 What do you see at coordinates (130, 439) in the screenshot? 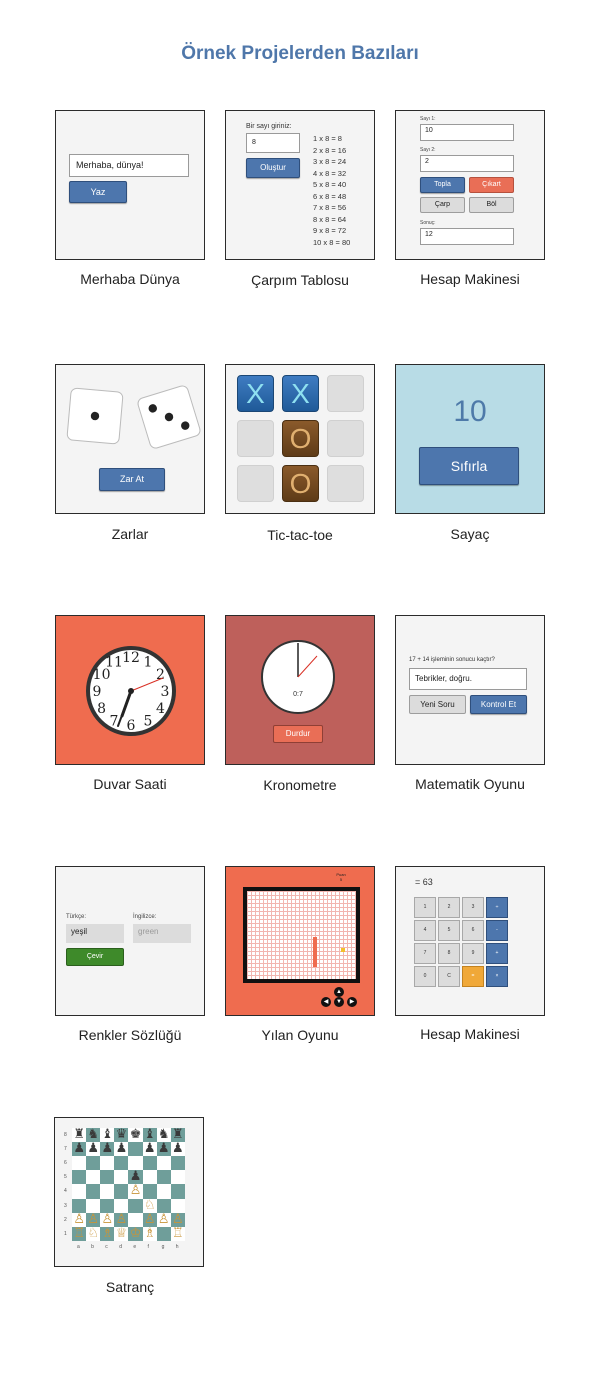
I see `project-card-dice: Zar At` at bounding box center [130, 439].